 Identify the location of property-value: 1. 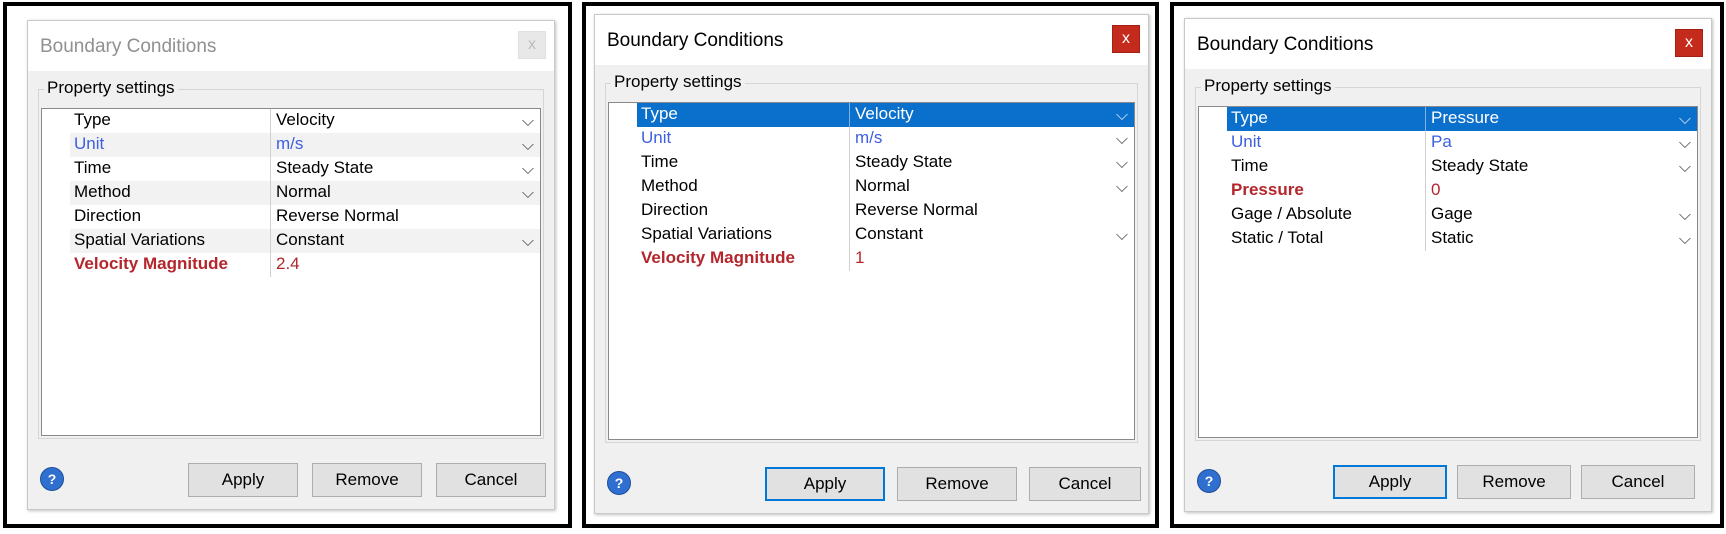
(856, 259).